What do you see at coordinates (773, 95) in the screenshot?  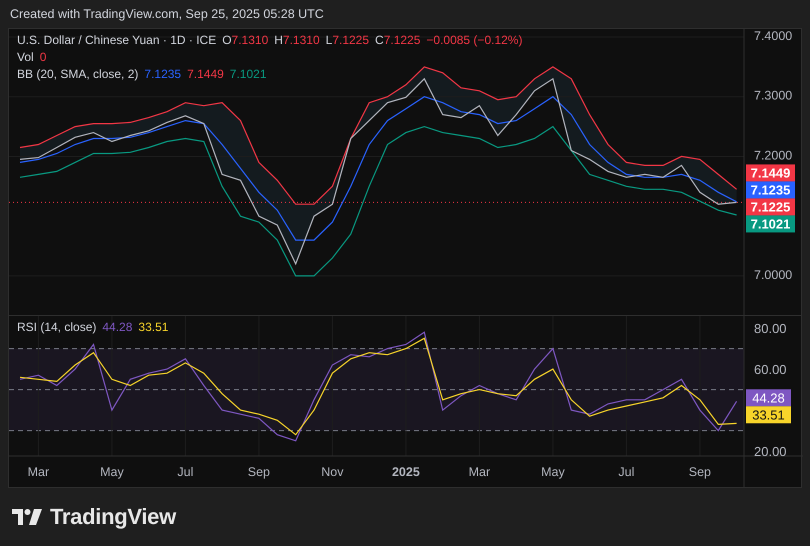 I see `axis-label: 7.3000` at bounding box center [773, 95].